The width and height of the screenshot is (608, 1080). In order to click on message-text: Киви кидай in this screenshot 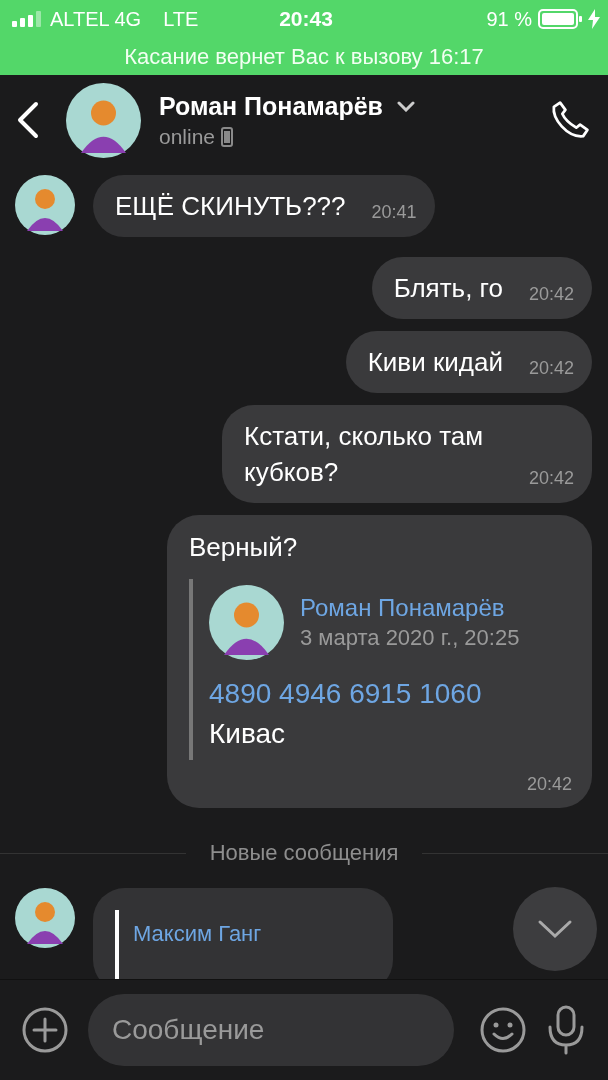, I will do `click(435, 362)`.